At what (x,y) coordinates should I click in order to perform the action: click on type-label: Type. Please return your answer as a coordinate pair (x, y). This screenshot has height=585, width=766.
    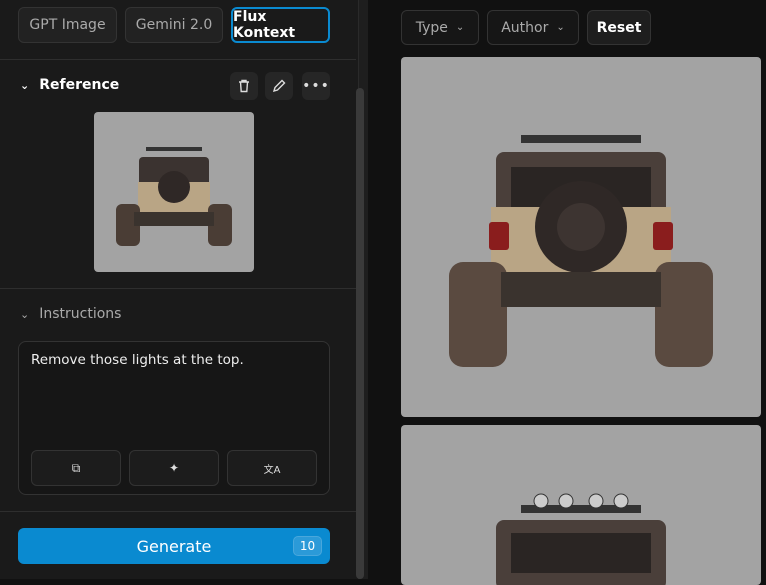
    Looking at the image, I should click on (431, 27).